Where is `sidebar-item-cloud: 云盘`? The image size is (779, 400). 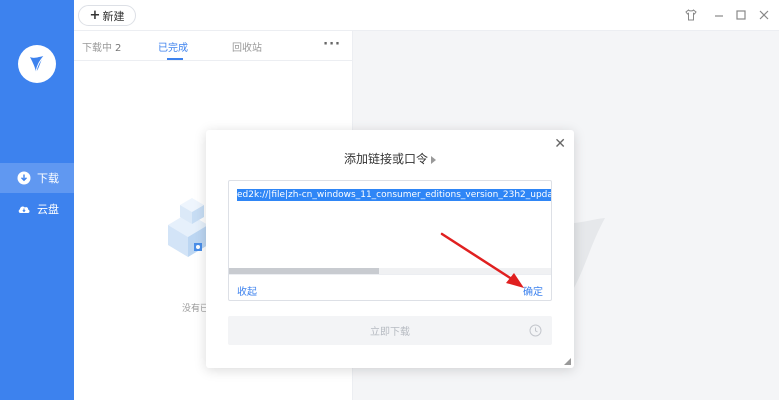 sidebar-item-cloud: 云盘 is located at coordinates (37, 209).